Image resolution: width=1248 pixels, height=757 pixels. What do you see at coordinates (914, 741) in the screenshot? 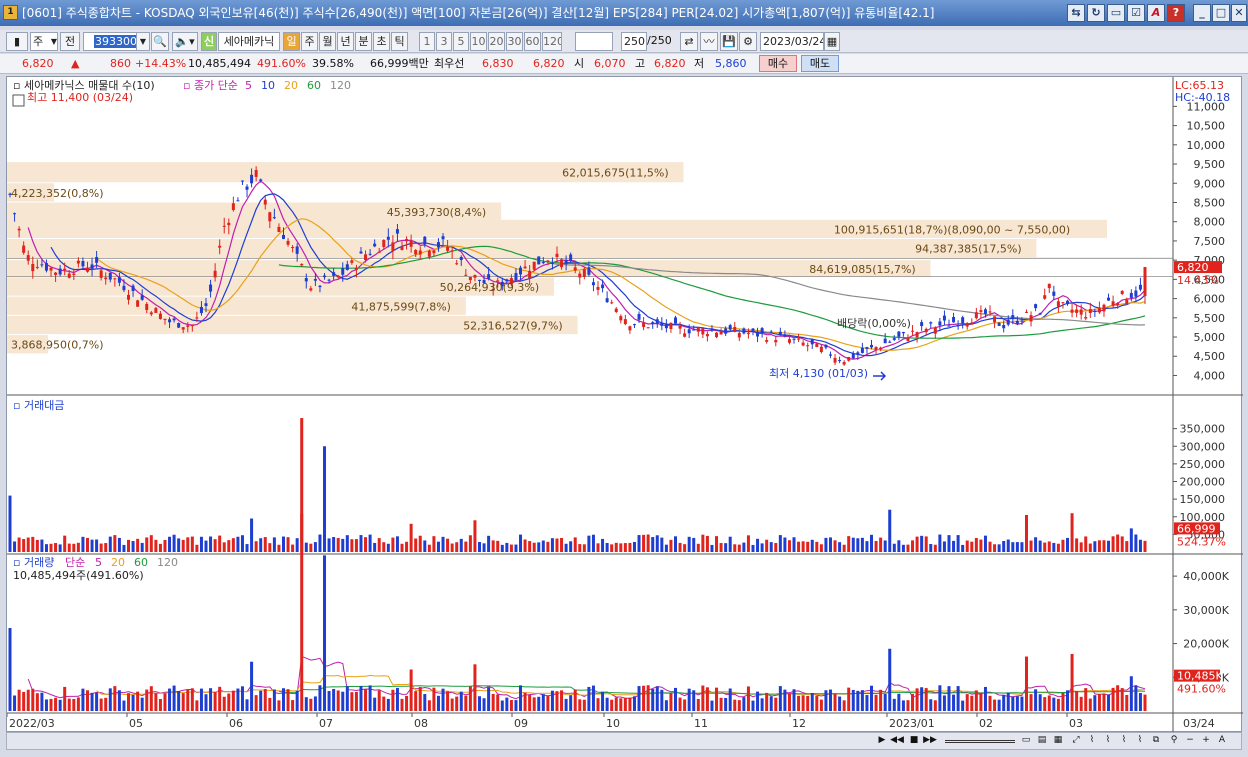
I see `stop-icon: ■` at bounding box center [914, 741].